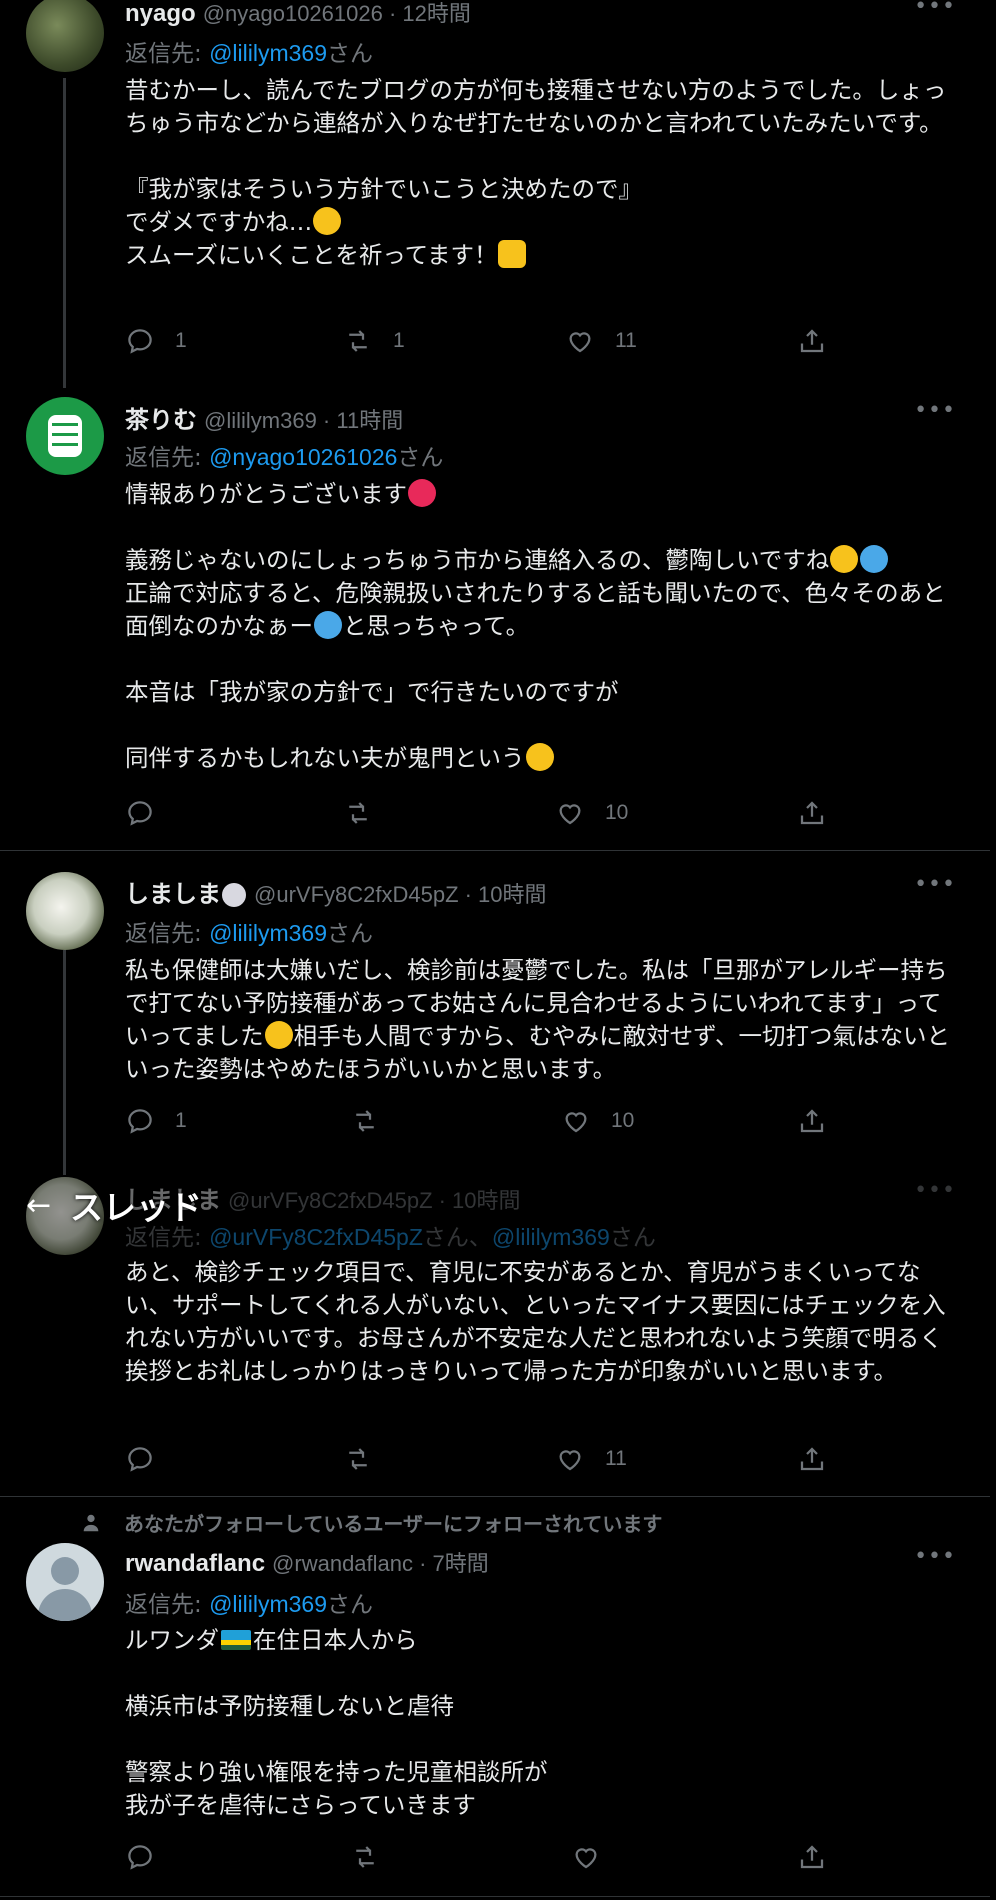 The height and width of the screenshot is (1900, 996). I want to click on mention-link: @urVFy8C2fxD45pZ, so click(316, 1237).